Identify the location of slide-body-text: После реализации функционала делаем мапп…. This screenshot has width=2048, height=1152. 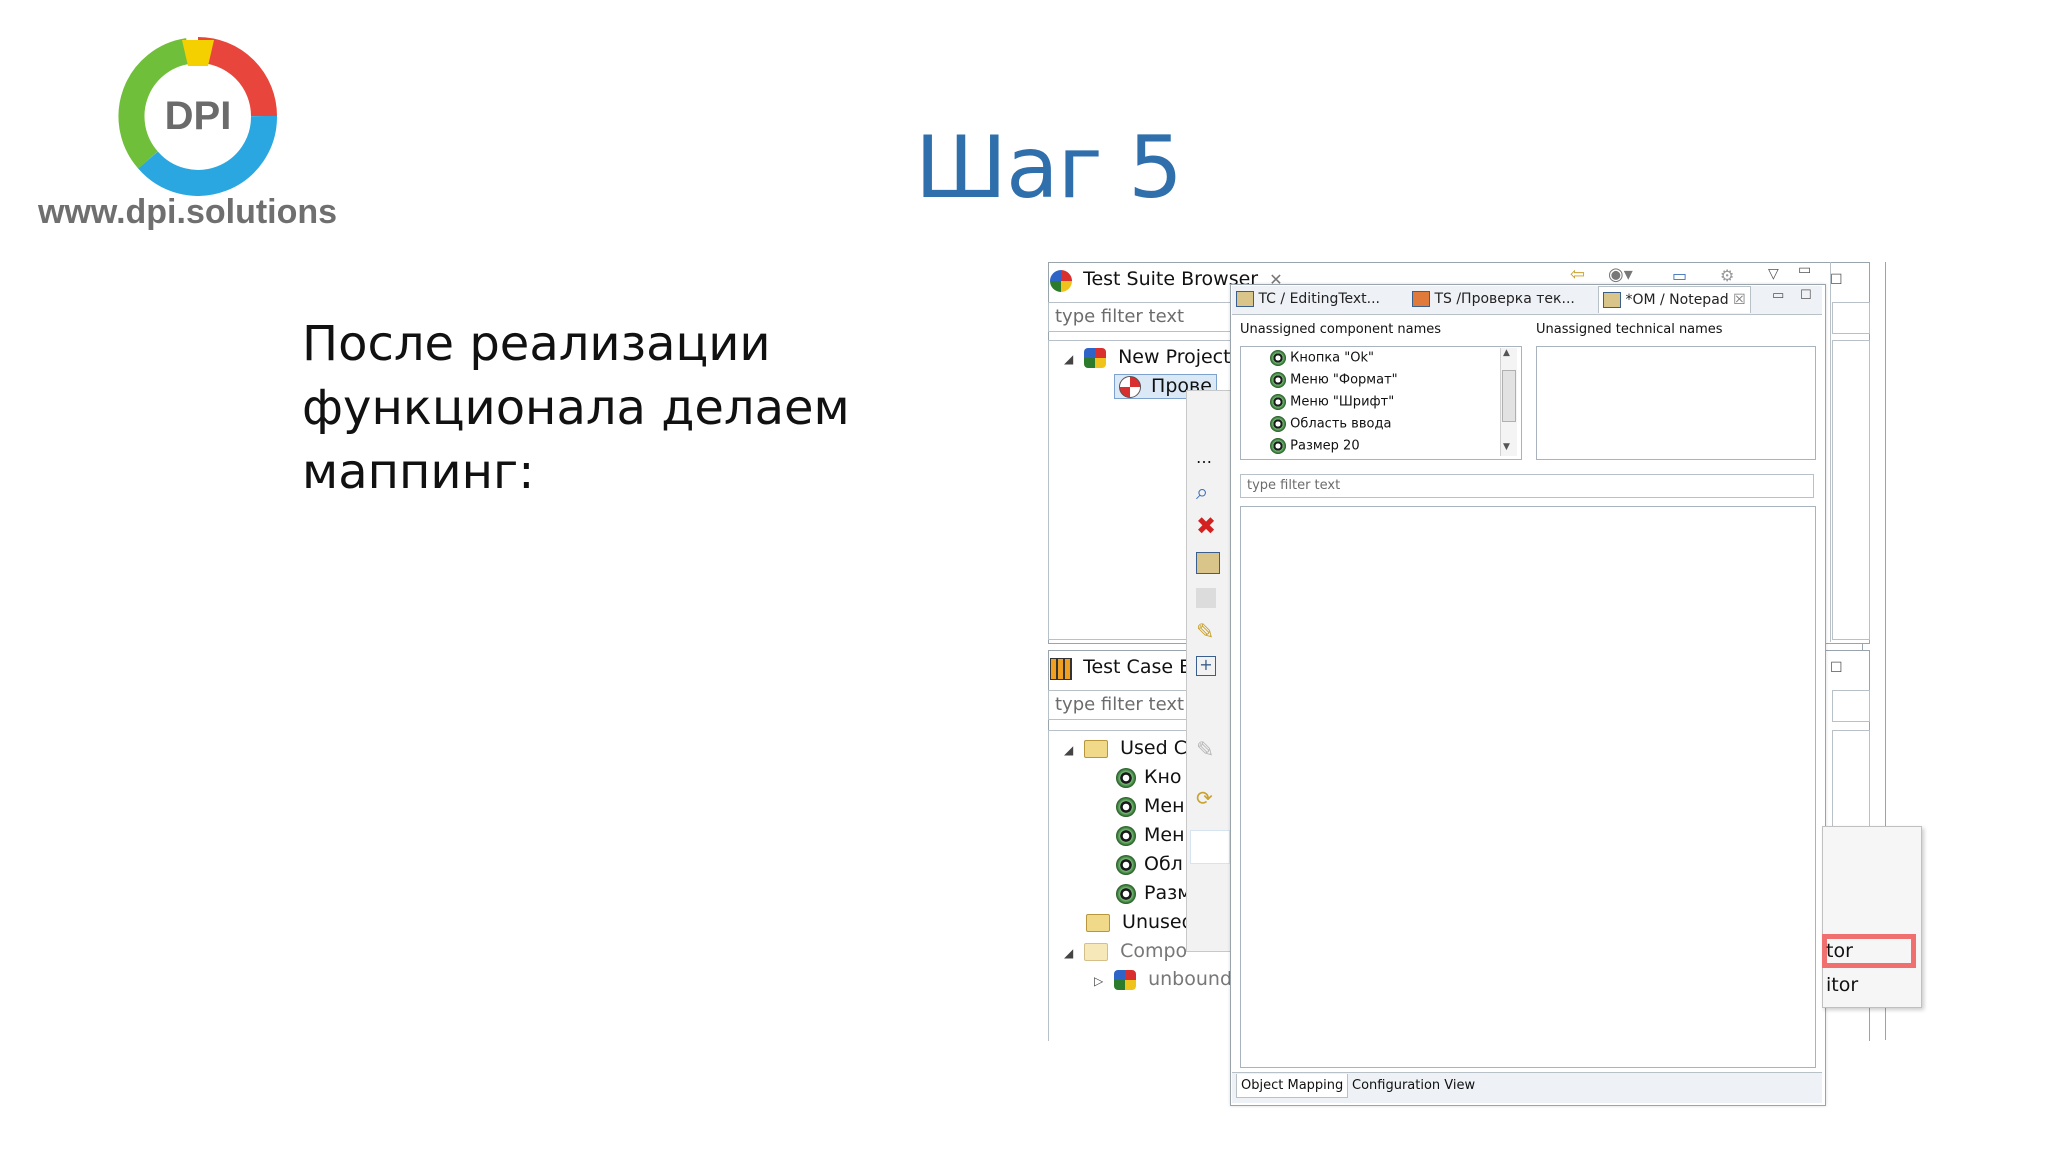
(576, 408).